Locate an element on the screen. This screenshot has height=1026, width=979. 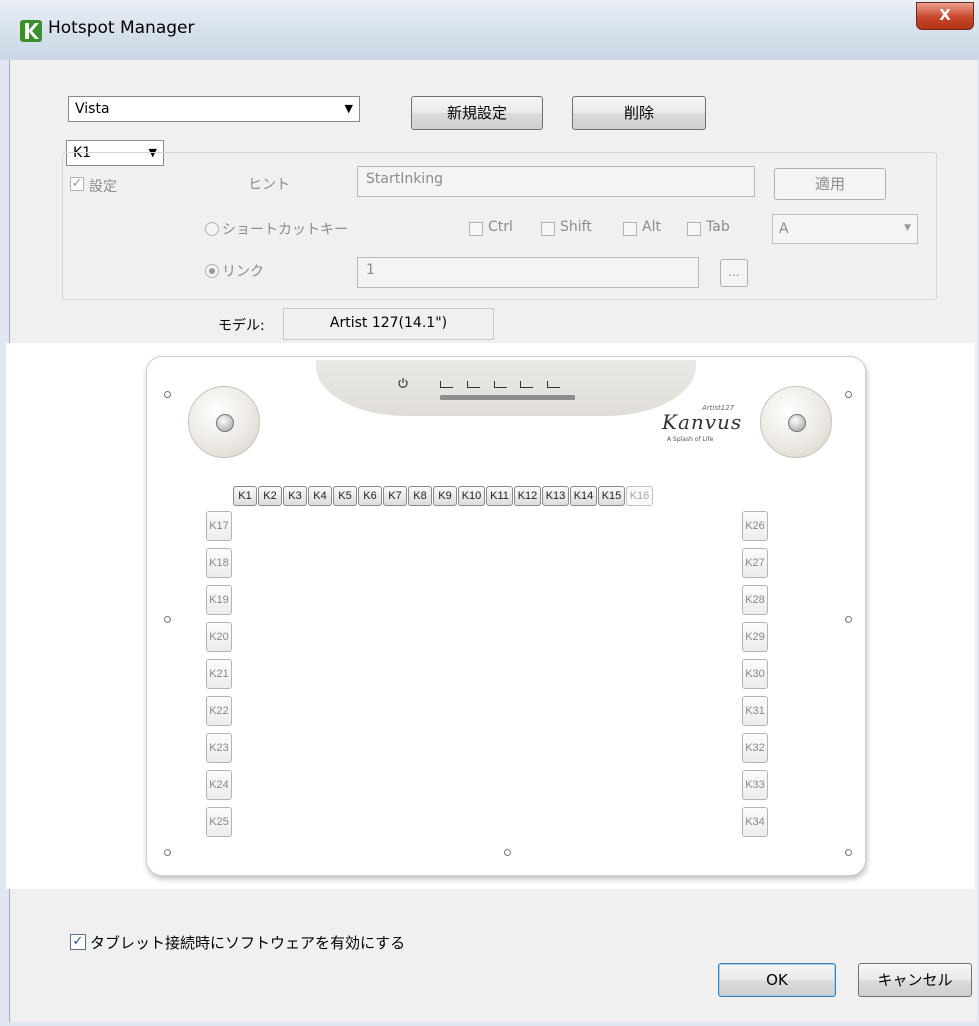
left-dial is located at coordinates (224, 422).